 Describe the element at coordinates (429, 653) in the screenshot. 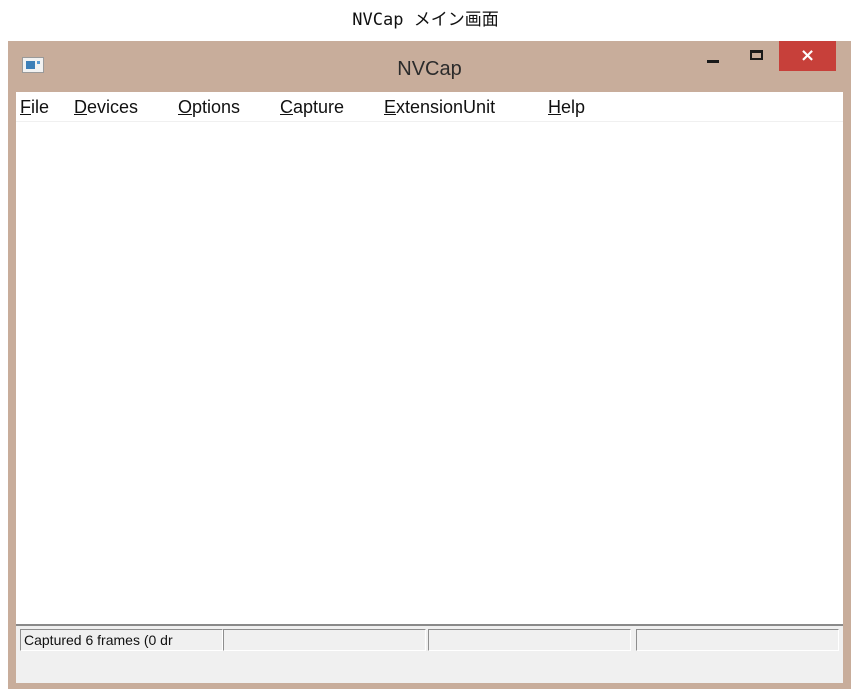

I see `status-bar: Captured 6 frames (0 dr` at that location.